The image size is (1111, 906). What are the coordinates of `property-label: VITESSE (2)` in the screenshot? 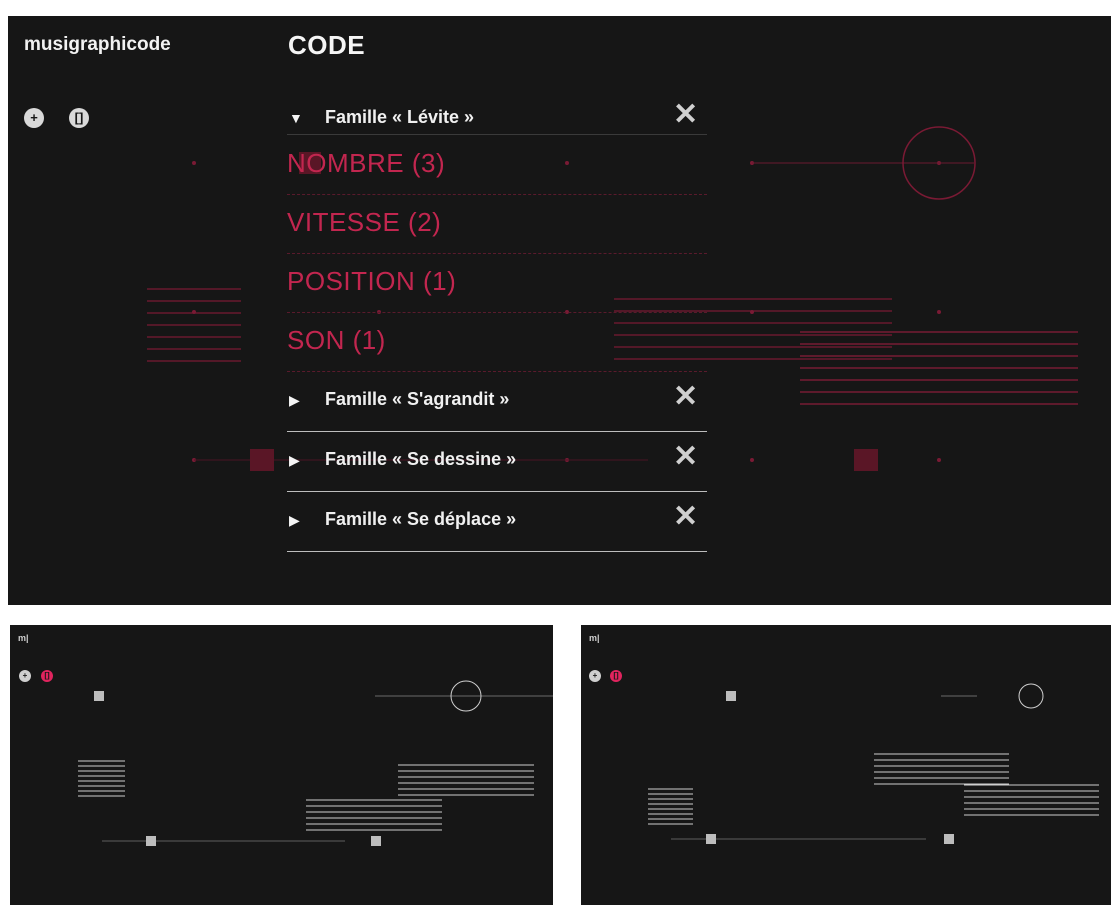 It's located at (364, 222).